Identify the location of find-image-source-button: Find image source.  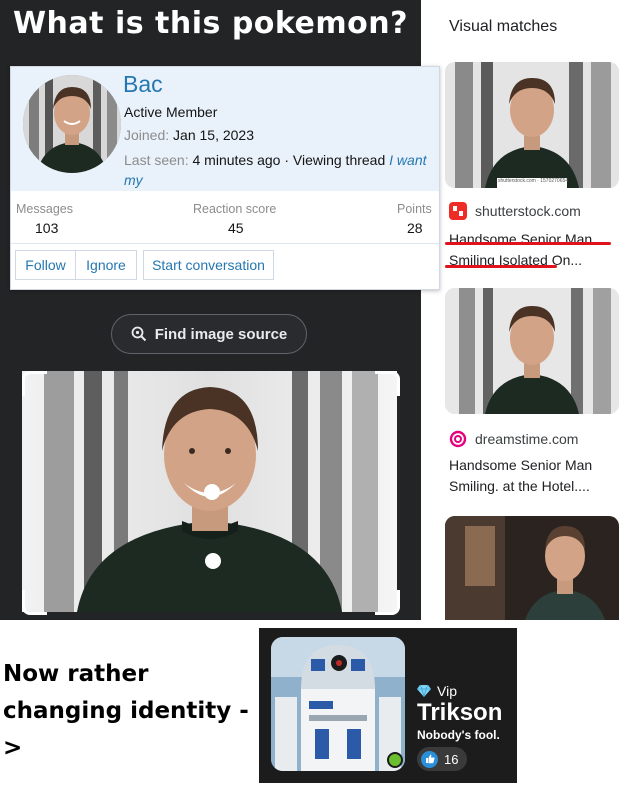
(209, 334).